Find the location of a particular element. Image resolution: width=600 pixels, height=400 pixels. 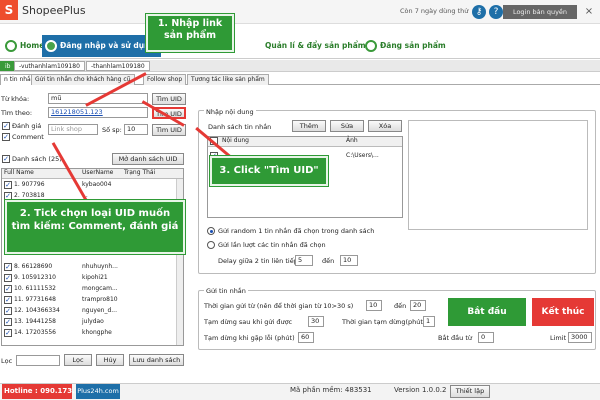

filter-button: Lọc is located at coordinates (78, 360).